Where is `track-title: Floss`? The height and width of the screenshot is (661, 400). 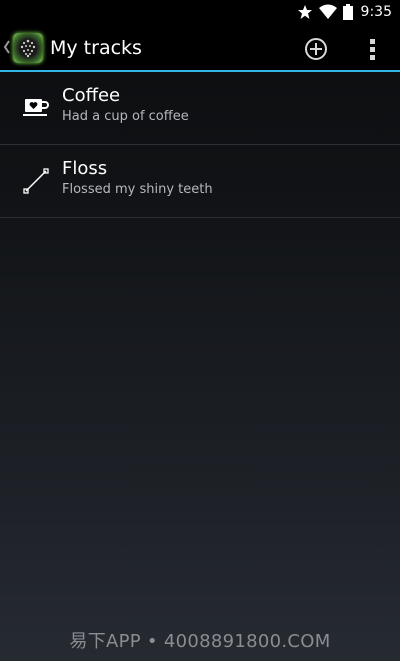 track-title: Floss is located at coordinates (85, 168).